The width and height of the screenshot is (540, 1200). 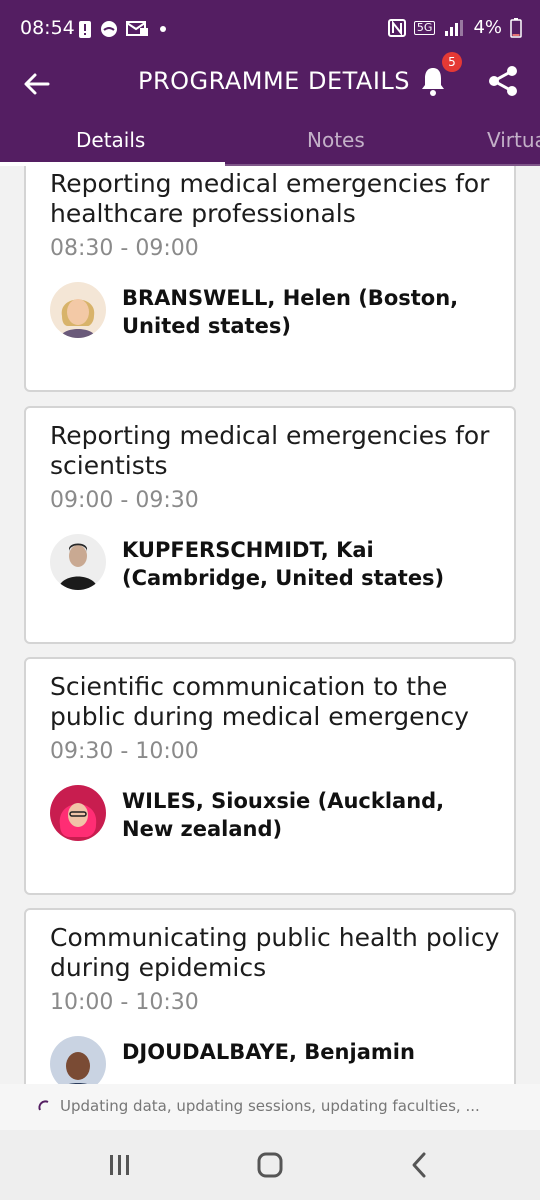 I want to click on session-time: 08:30 - 09:00, so click(x=124, y=248).